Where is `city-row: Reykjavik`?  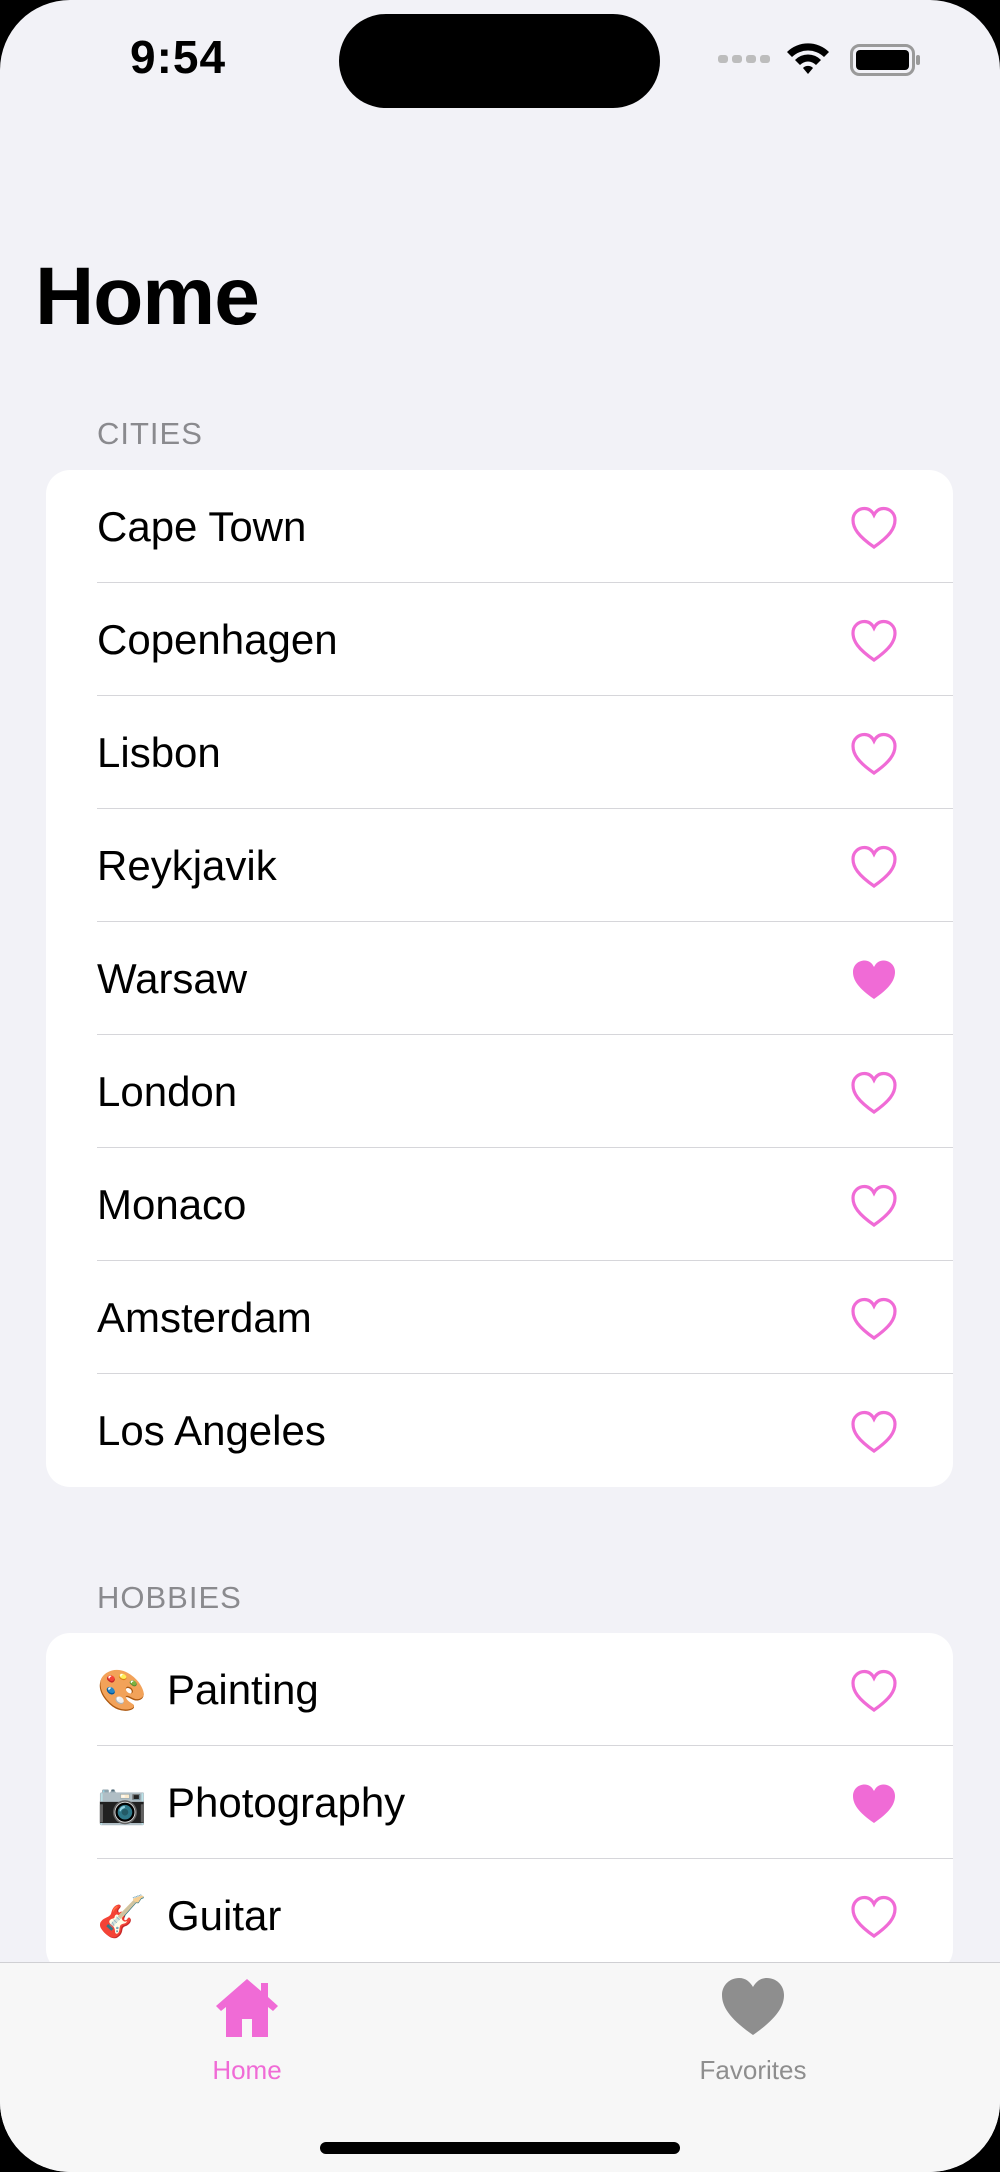
city-row: Reykjavik is located at coordinates (499, 865).